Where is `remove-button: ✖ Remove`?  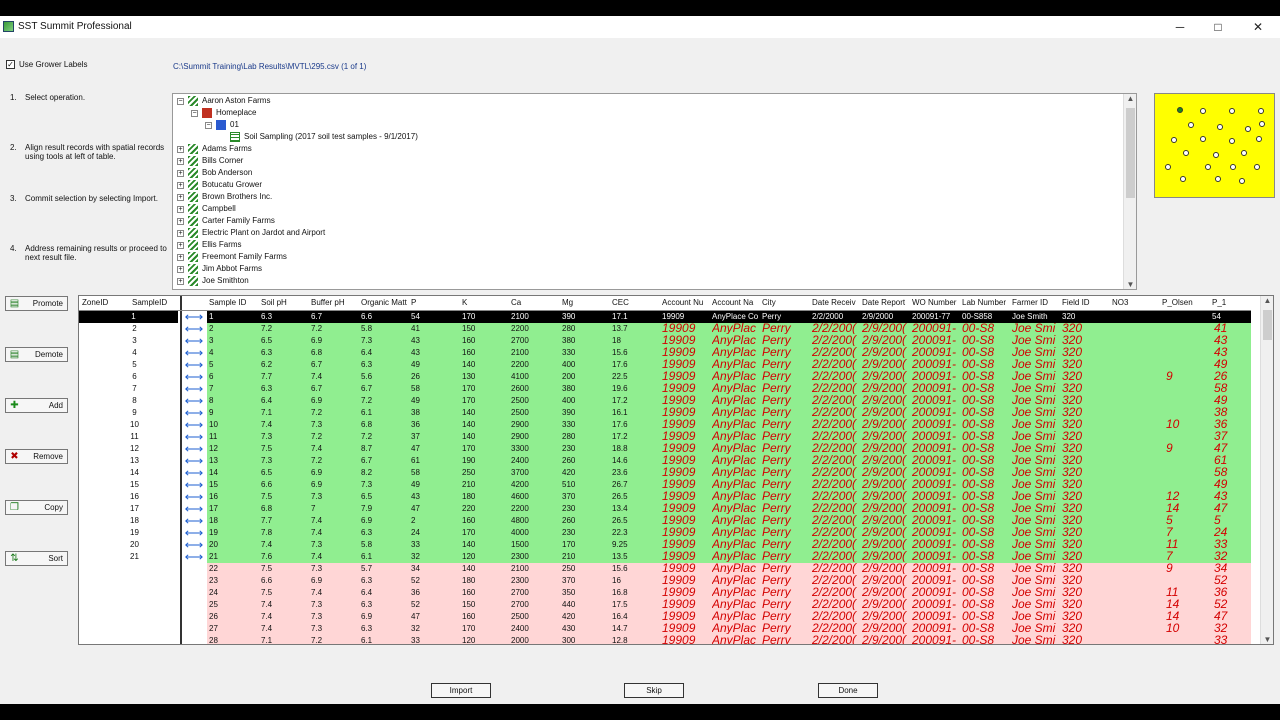
remove-button: ✖ Remove is located at coordinates (36, 456).